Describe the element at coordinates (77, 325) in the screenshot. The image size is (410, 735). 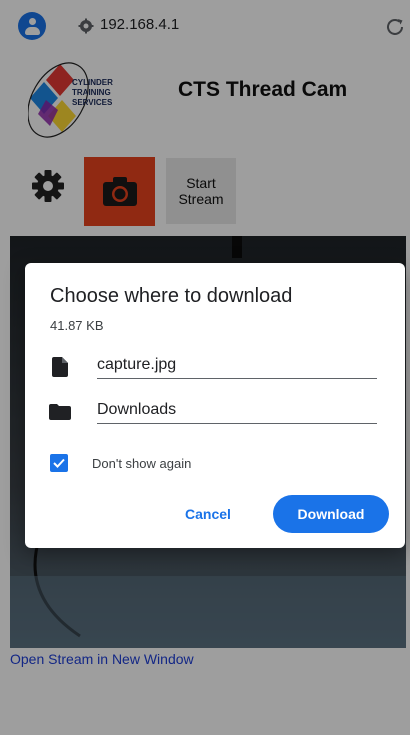
I see `file-size: 41.87 KB` at that location.